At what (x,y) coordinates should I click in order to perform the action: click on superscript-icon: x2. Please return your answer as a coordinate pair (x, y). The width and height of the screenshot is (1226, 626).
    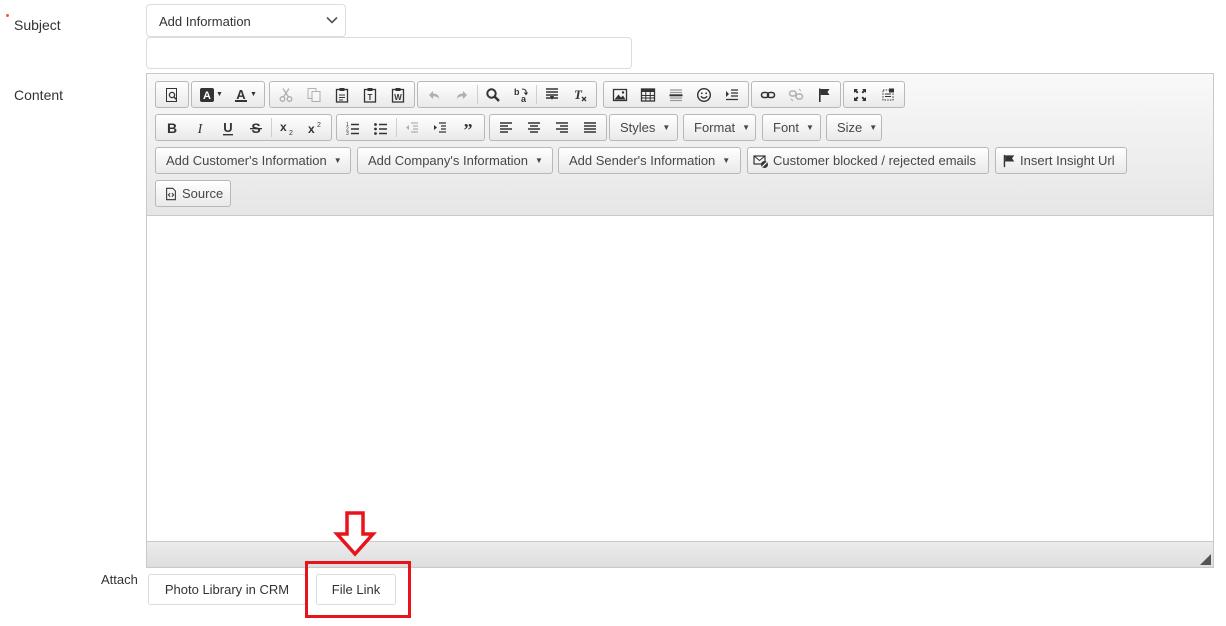
    Looking at the image, I should click on (315, 127).